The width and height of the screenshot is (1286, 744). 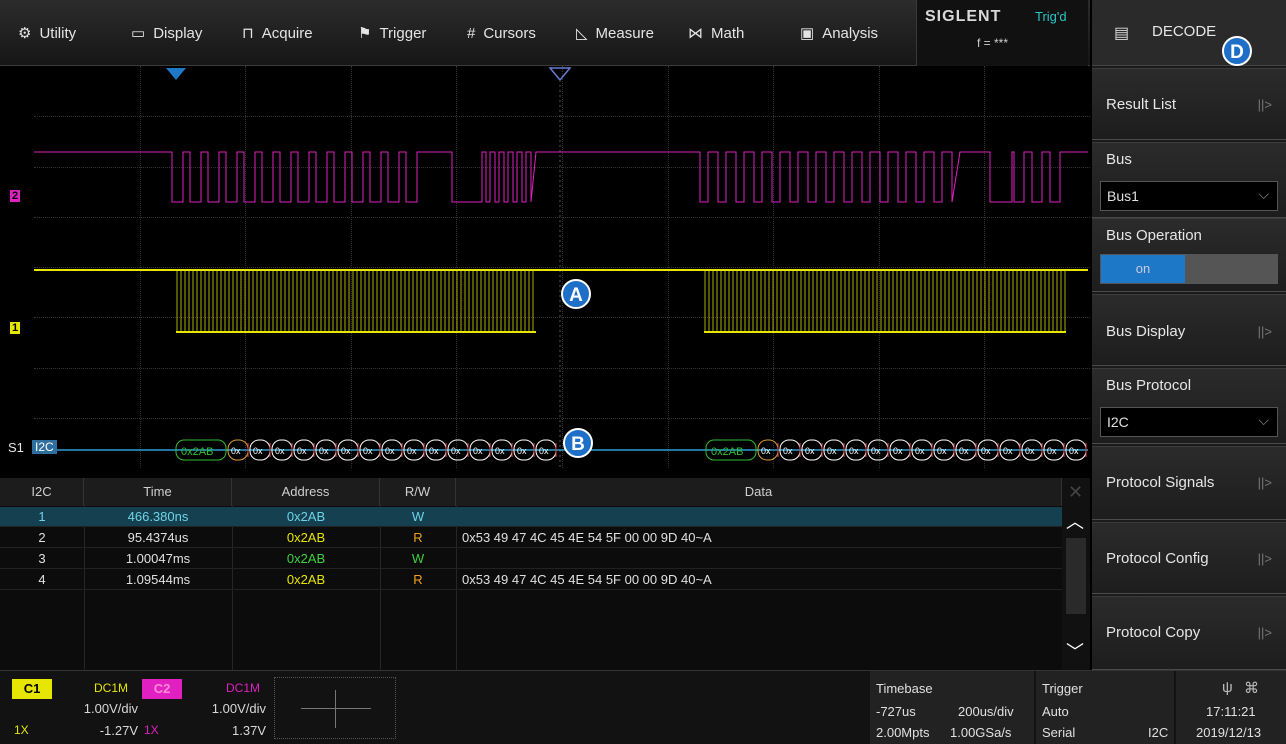 I want to click on protocol-config-button: Protocol Config ||>, so click(x=1189, y=558).